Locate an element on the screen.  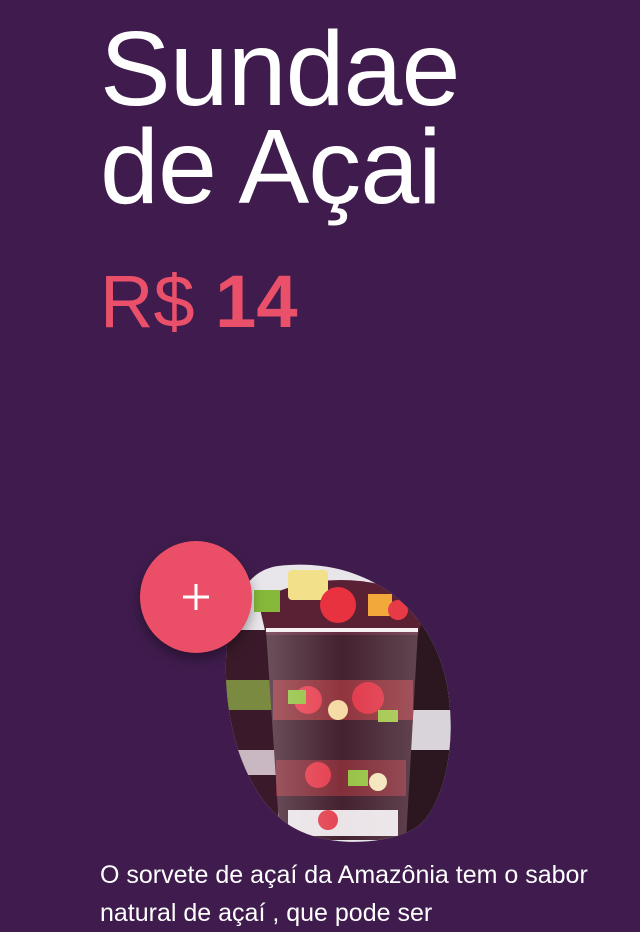
plus-icon is located at coordinates (196, 597).